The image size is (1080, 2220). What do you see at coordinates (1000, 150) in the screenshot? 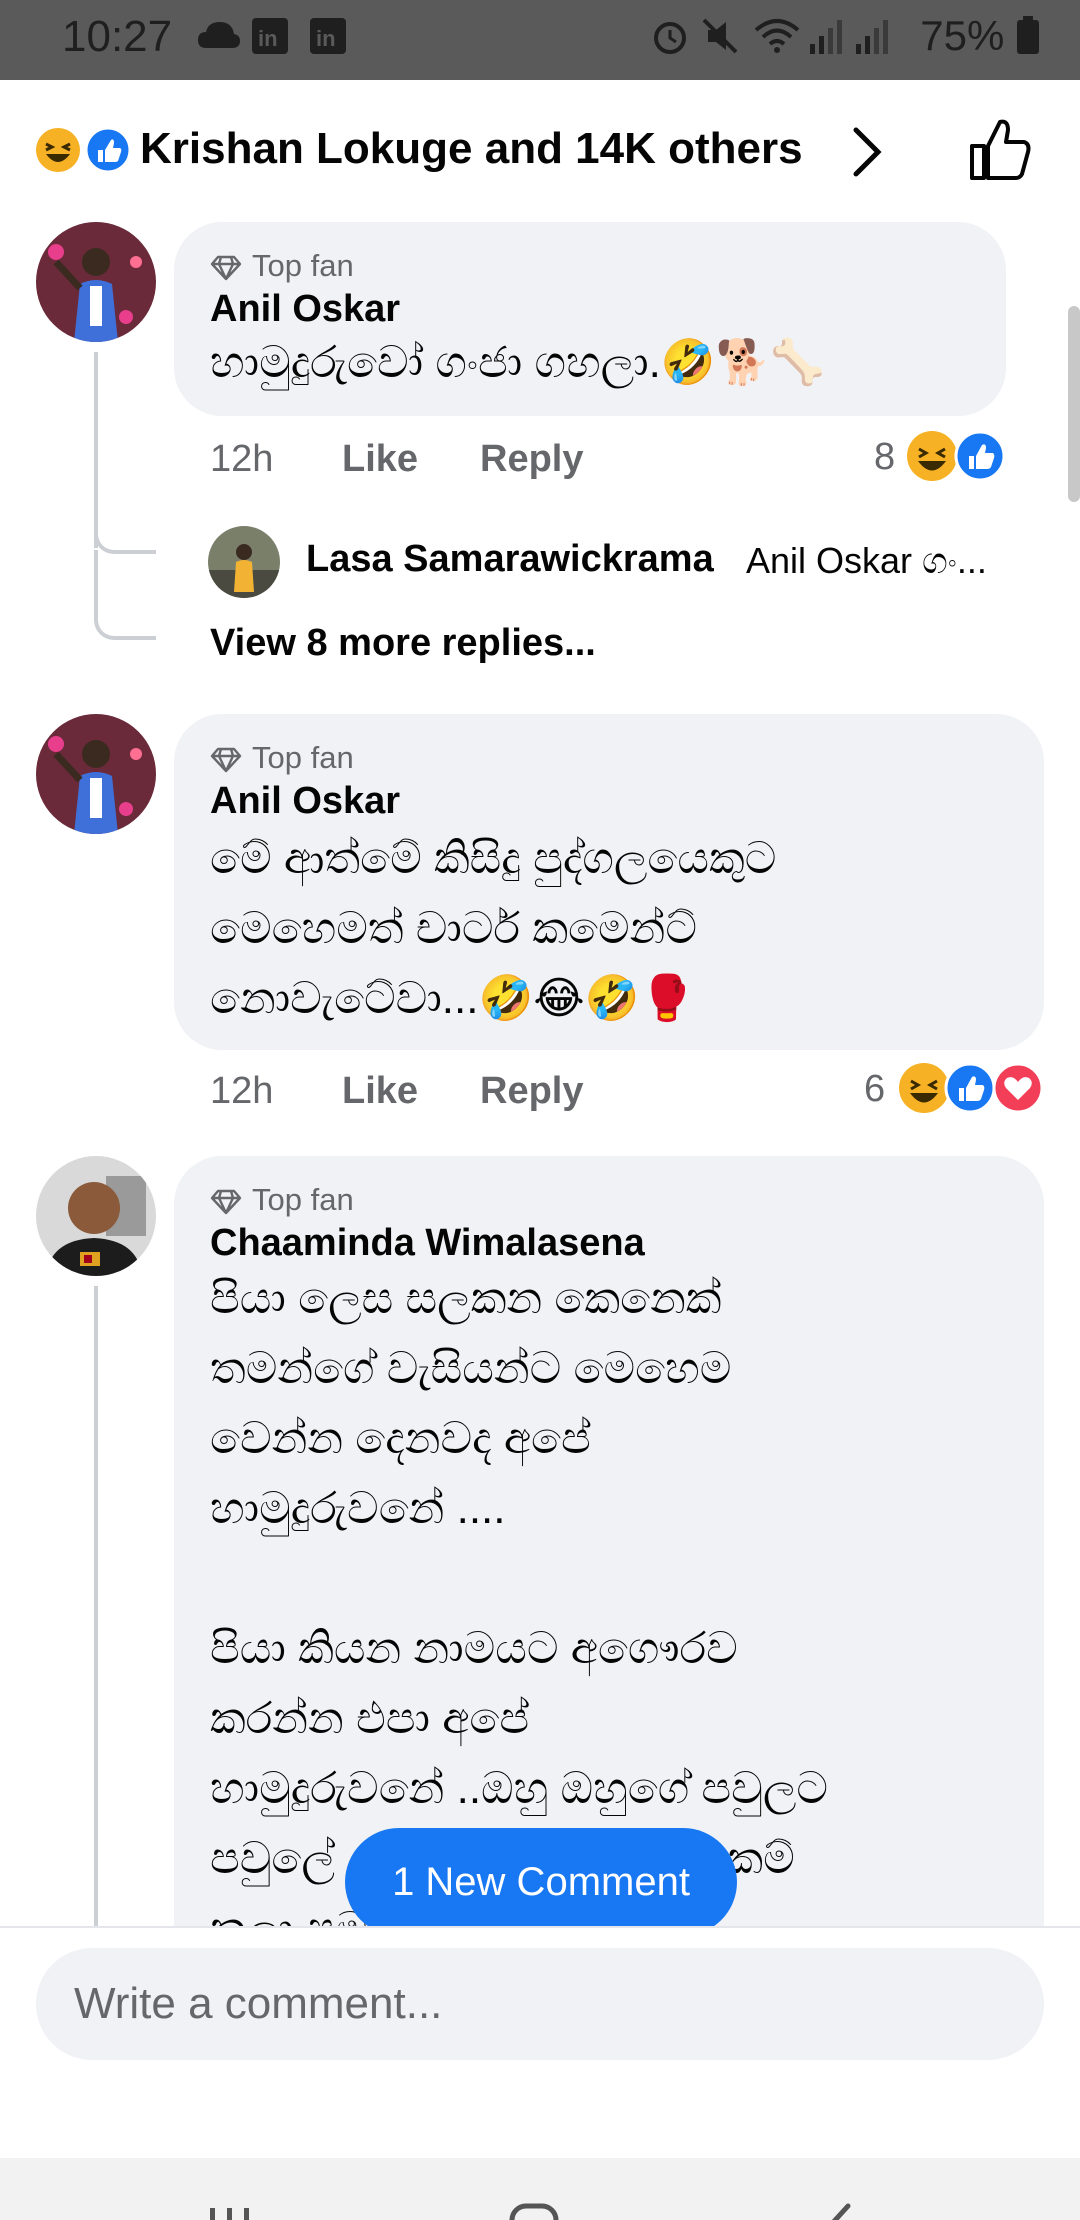
I see `thumbs-up-icon` at bounding box center [1000, 150].